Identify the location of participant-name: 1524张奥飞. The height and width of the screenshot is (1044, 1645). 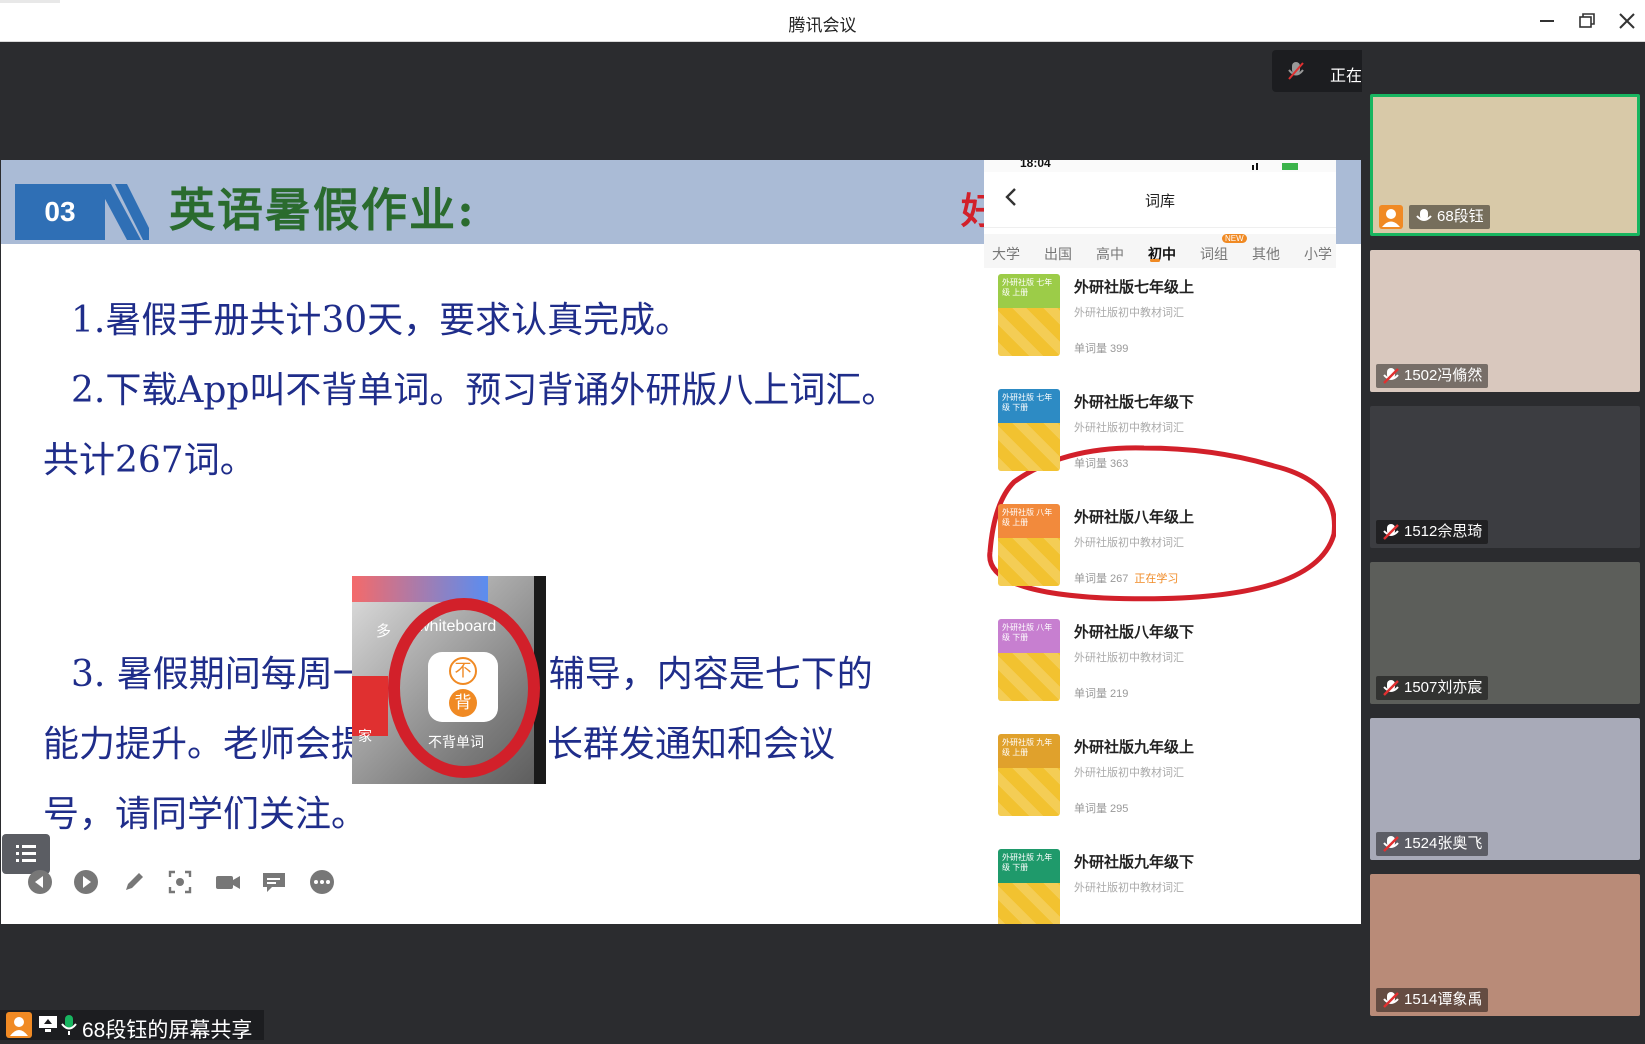
(1443, 843).